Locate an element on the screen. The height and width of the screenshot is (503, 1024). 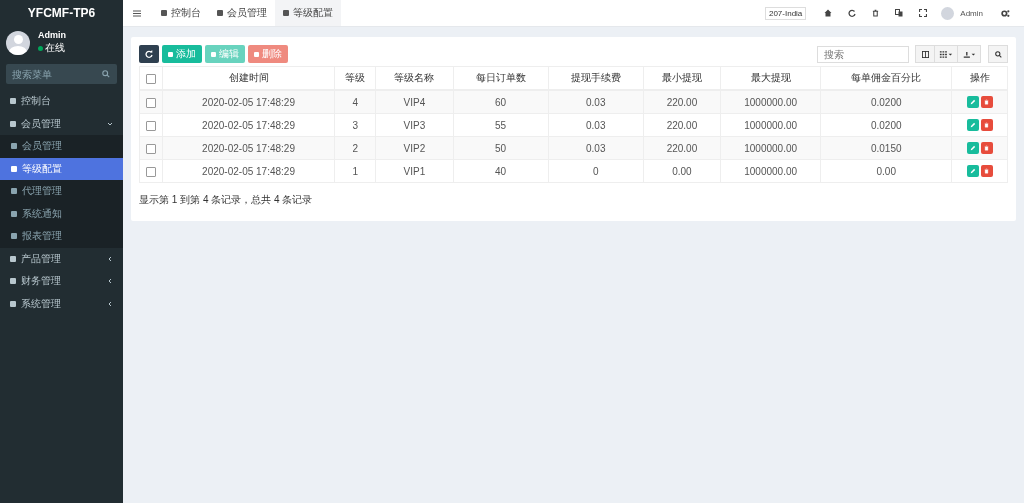
nav-tab: 等级配置 is located at coordinates (308, 13).